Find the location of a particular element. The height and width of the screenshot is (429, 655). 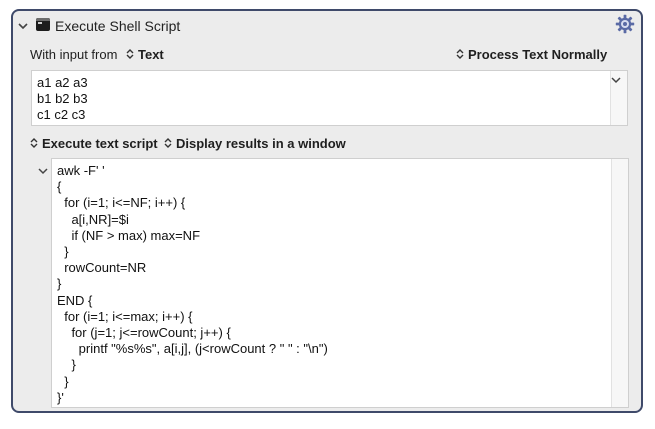

execute-mode-select: Execute text script is located at coordinates (94, 143).